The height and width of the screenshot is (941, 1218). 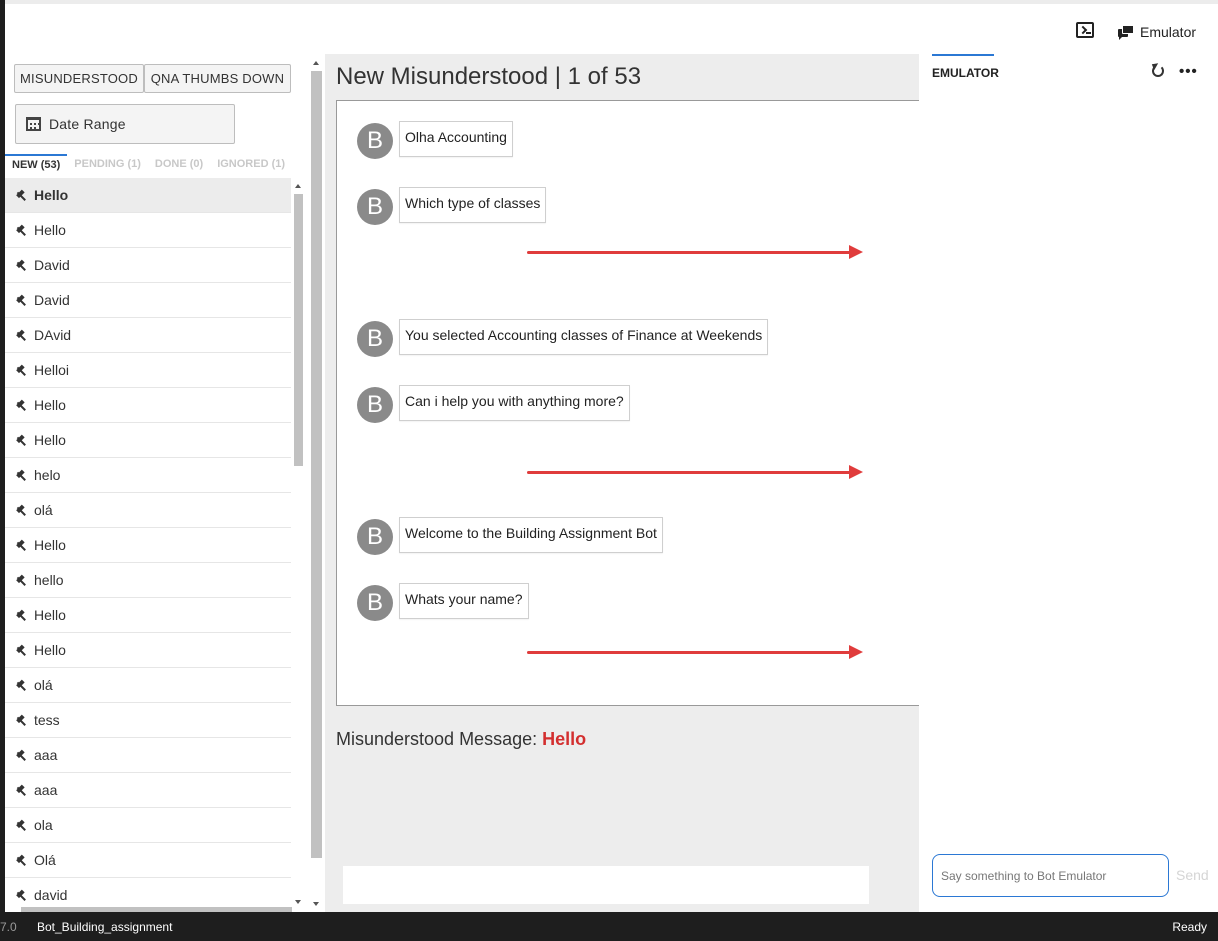 I want to click on message-bubble: Which type of classes, so click(x=473, y=205).